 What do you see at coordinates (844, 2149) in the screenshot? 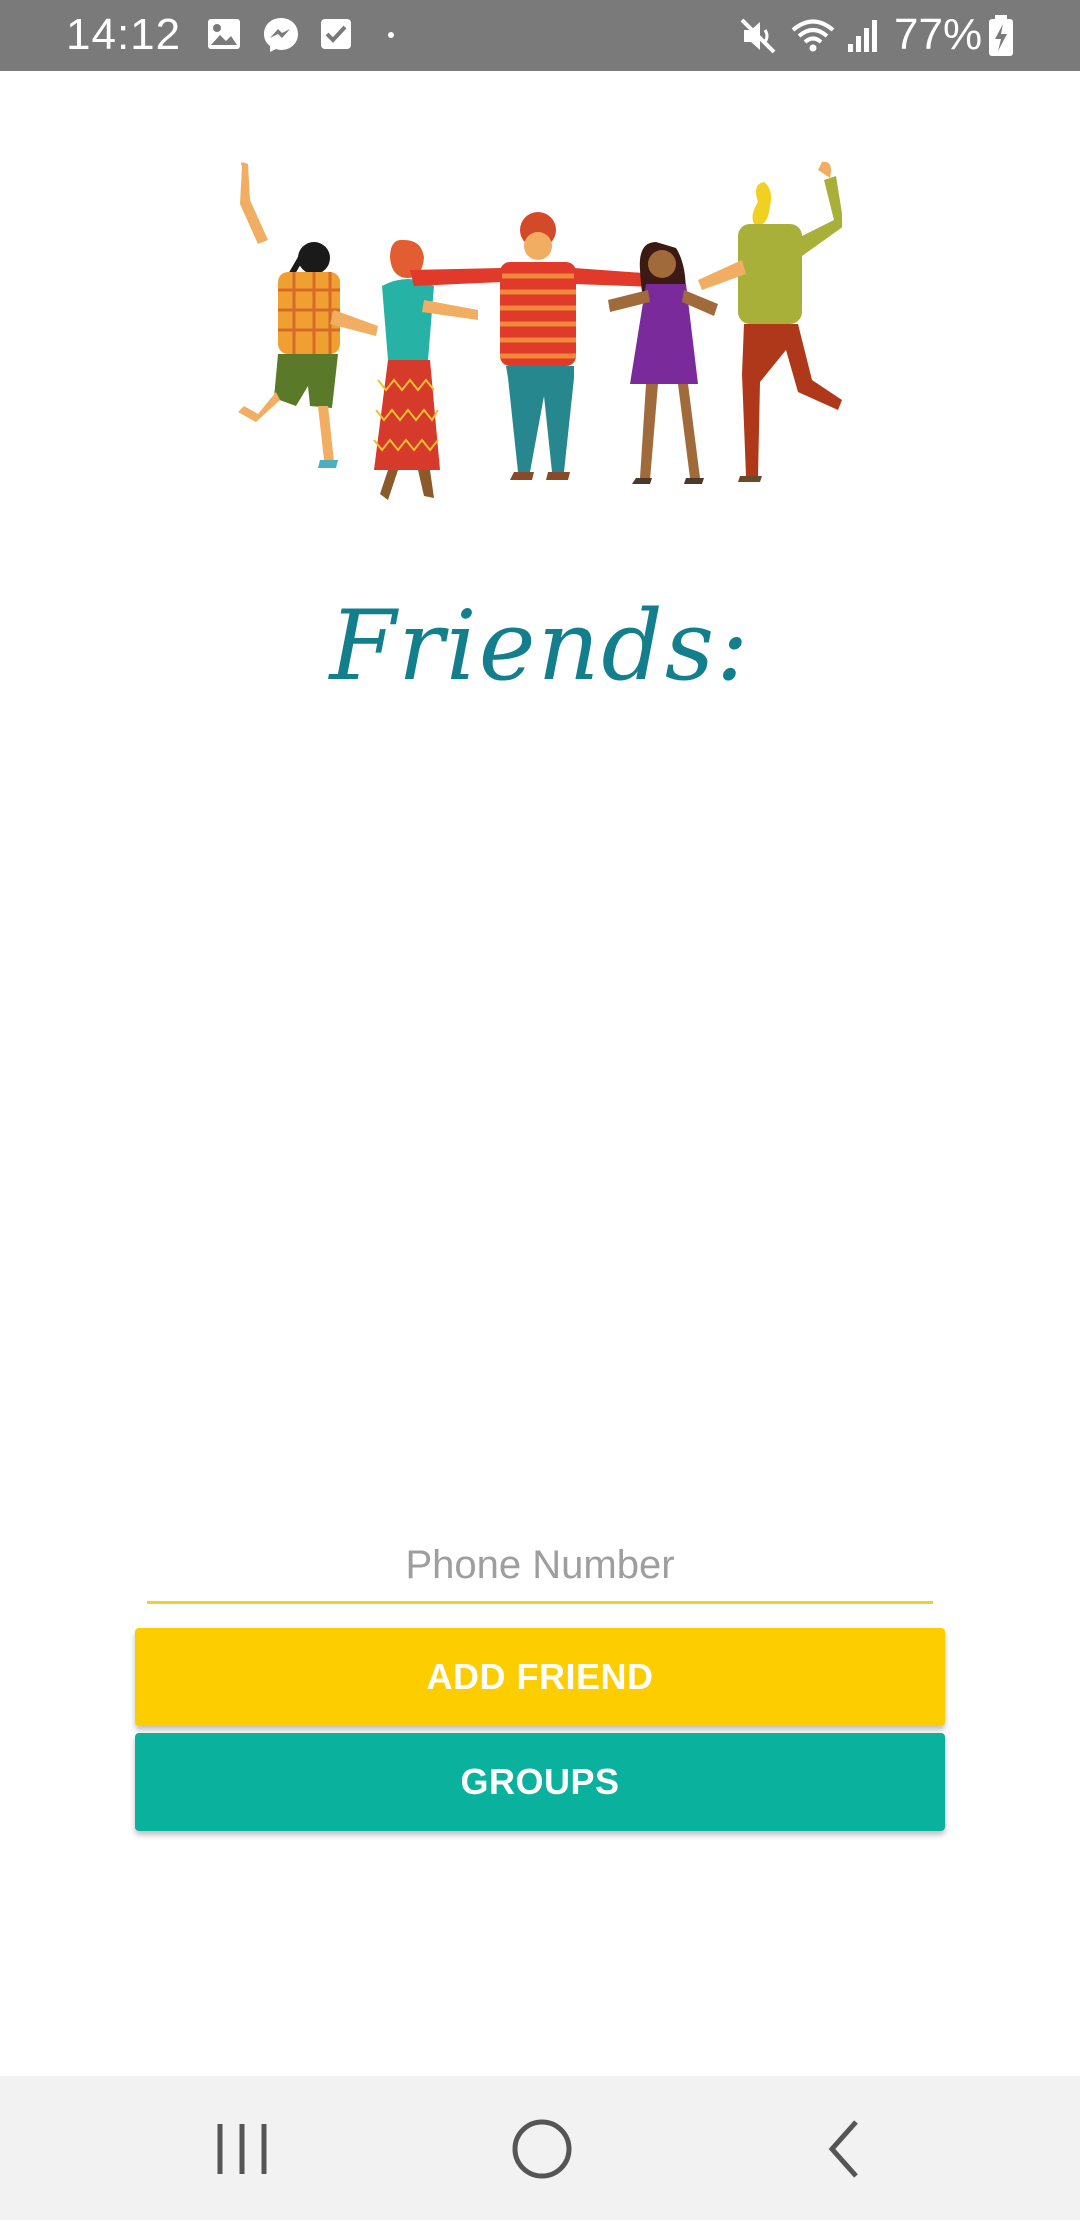
I see `back-icon` at bounding box center [844, 2149].